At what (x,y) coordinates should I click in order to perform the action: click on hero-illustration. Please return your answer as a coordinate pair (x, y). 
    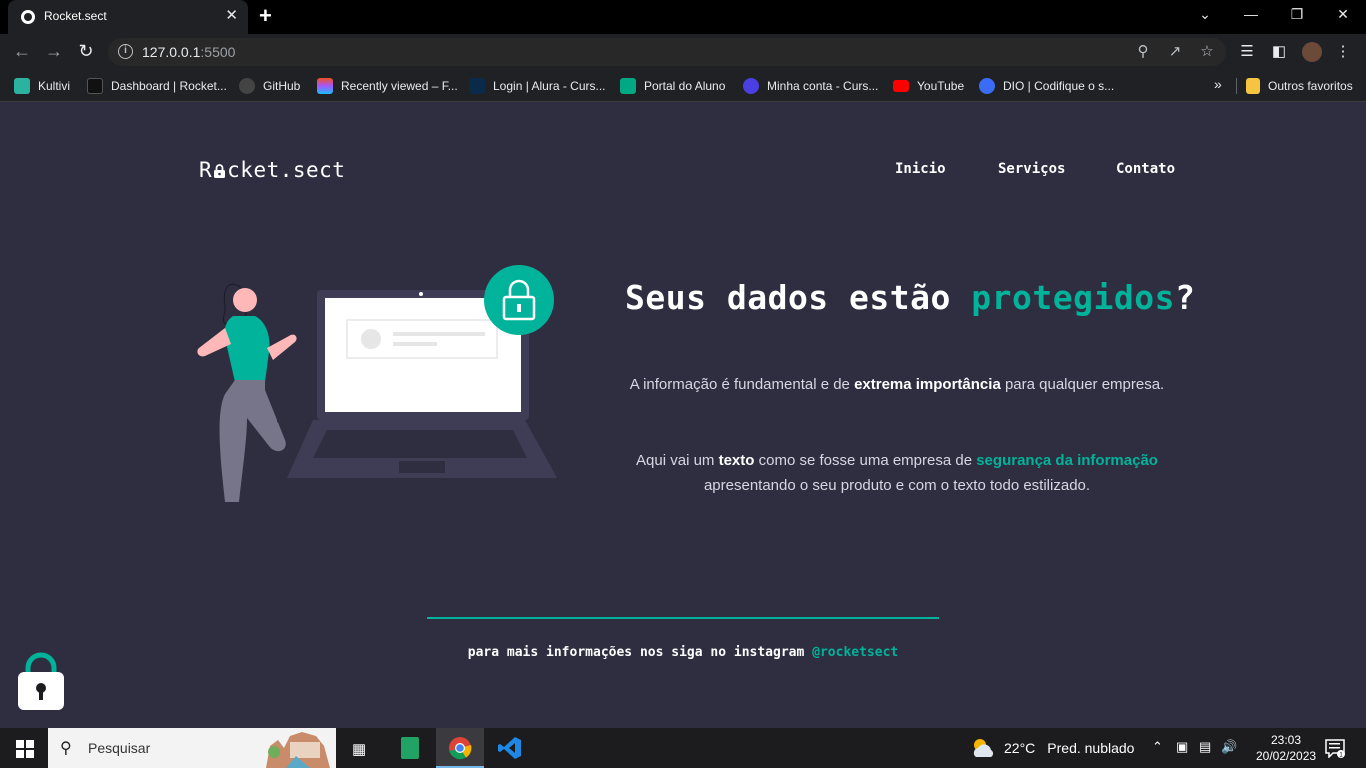
    Looking at the image, I should click on (377, 391).